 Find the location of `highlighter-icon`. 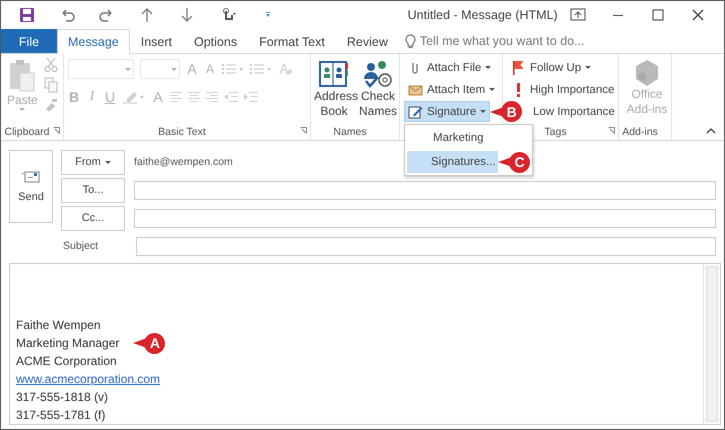

highlighter-icon is located at coordinates (134, 97).